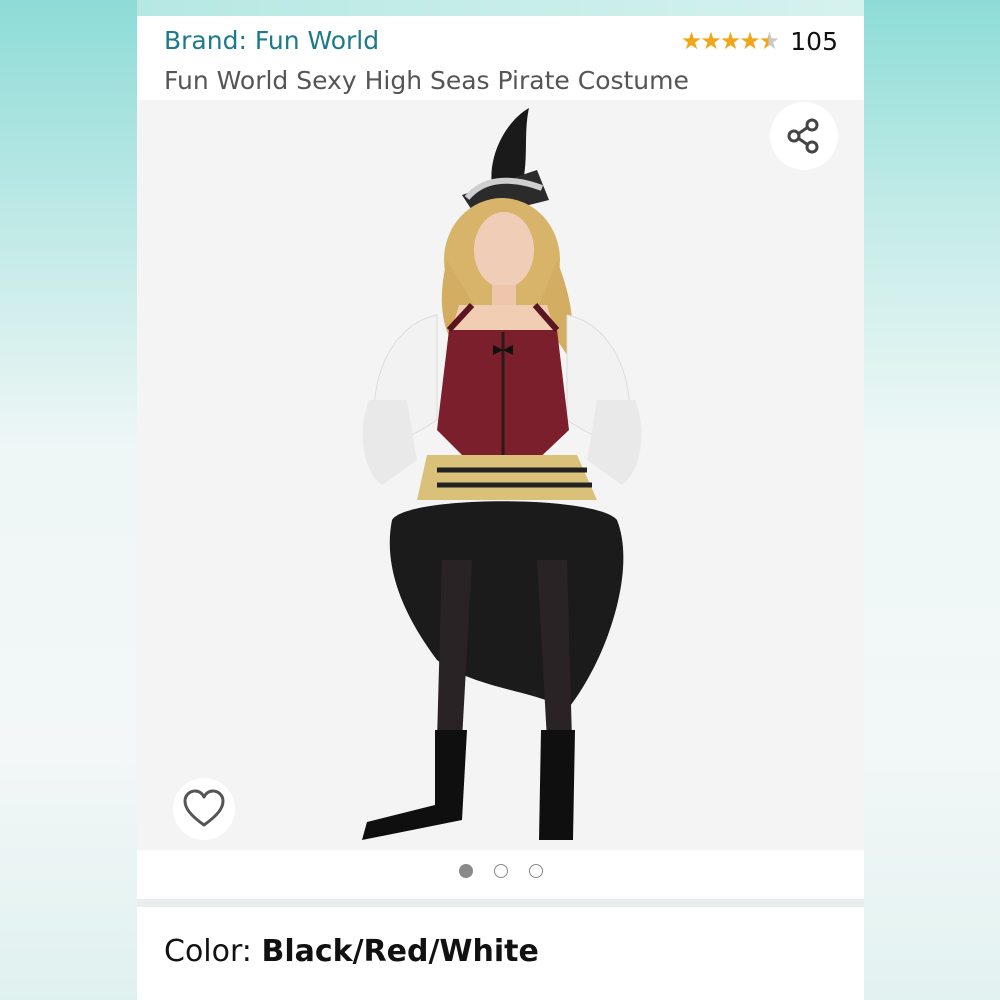 This screenshot has width=1000, height=1000. Describe the element at coordinates (769, 41) in the screenshot. I see `half-star-icon: ★` at that location.